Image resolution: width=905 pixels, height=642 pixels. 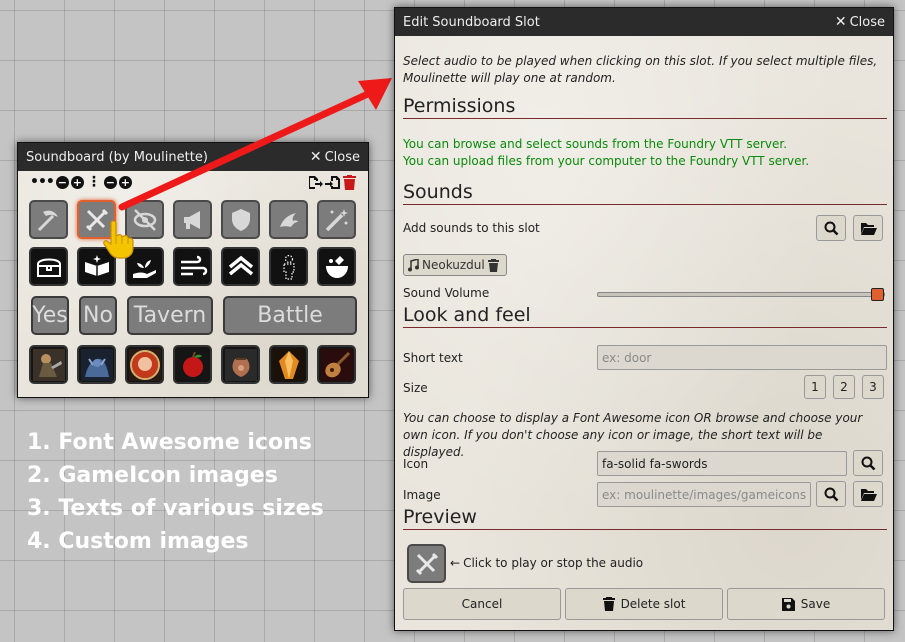 I want to click on chevrons-up-icon, so click(x=240, y=265).